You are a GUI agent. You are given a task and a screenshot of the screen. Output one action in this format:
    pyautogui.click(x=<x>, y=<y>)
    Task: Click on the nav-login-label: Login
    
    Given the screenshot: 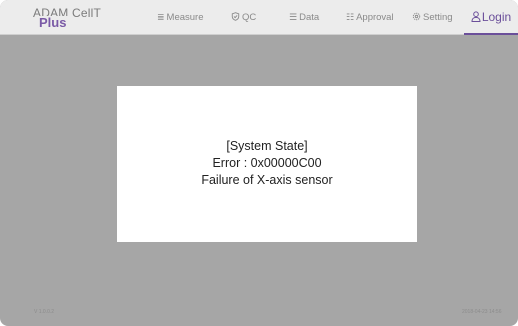 What is the action you would take?
    pyautogui.click(x=496, y=17)
    